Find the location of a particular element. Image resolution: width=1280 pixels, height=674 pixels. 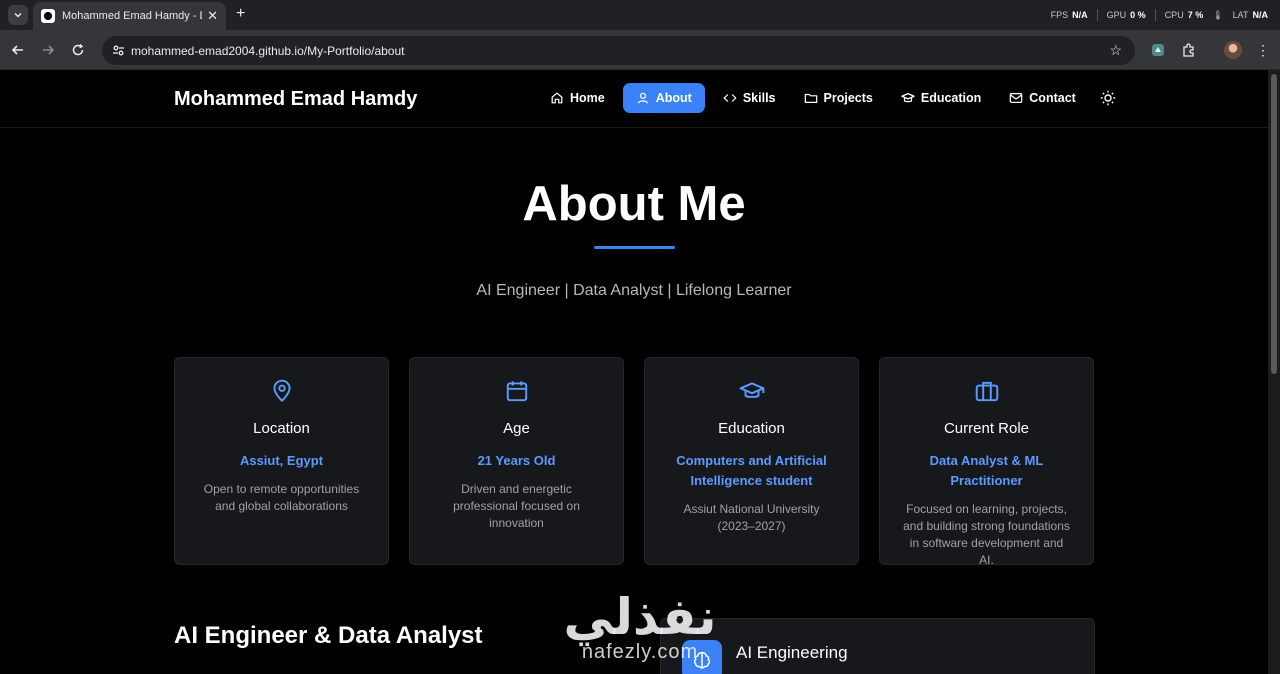

title-underline is located at coordinates (634, 247).